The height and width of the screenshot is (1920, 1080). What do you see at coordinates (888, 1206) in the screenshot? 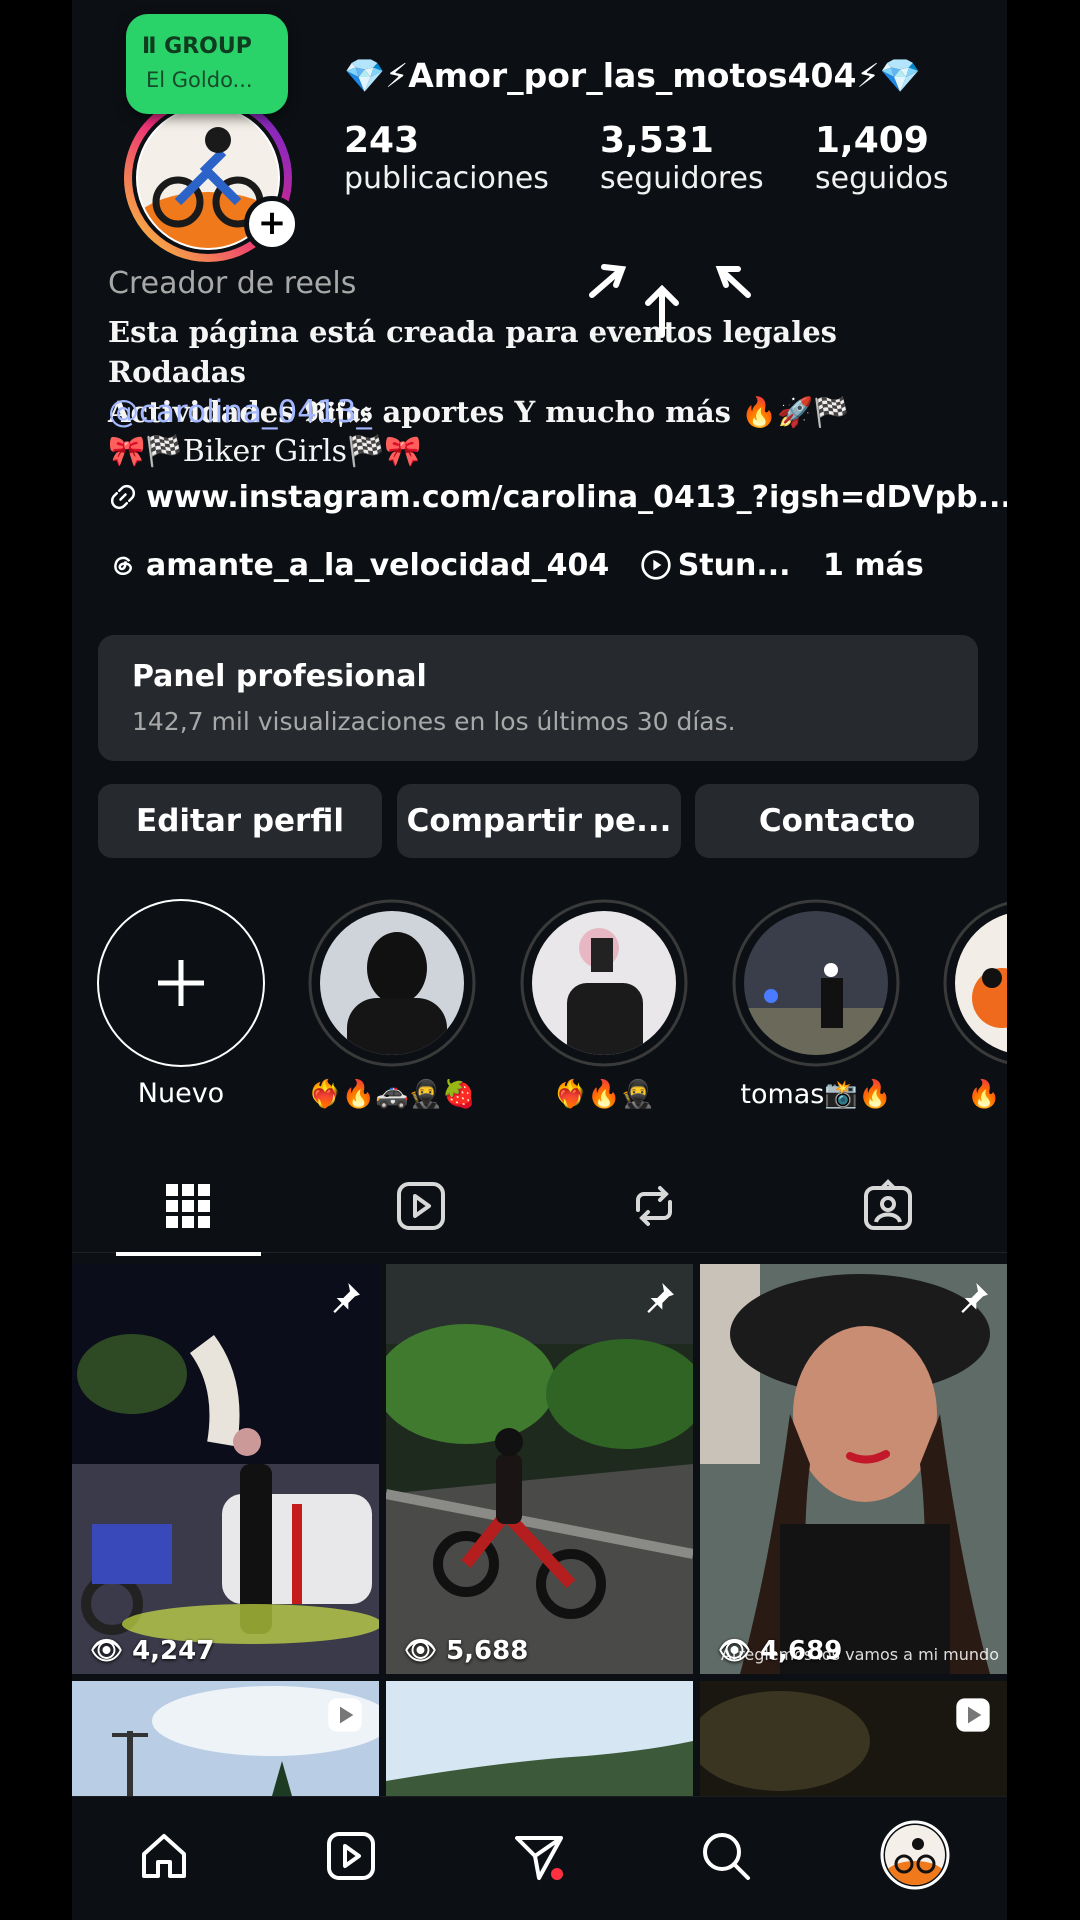
I see `tagged-tab-icon` at bounding box center [888, 1206].